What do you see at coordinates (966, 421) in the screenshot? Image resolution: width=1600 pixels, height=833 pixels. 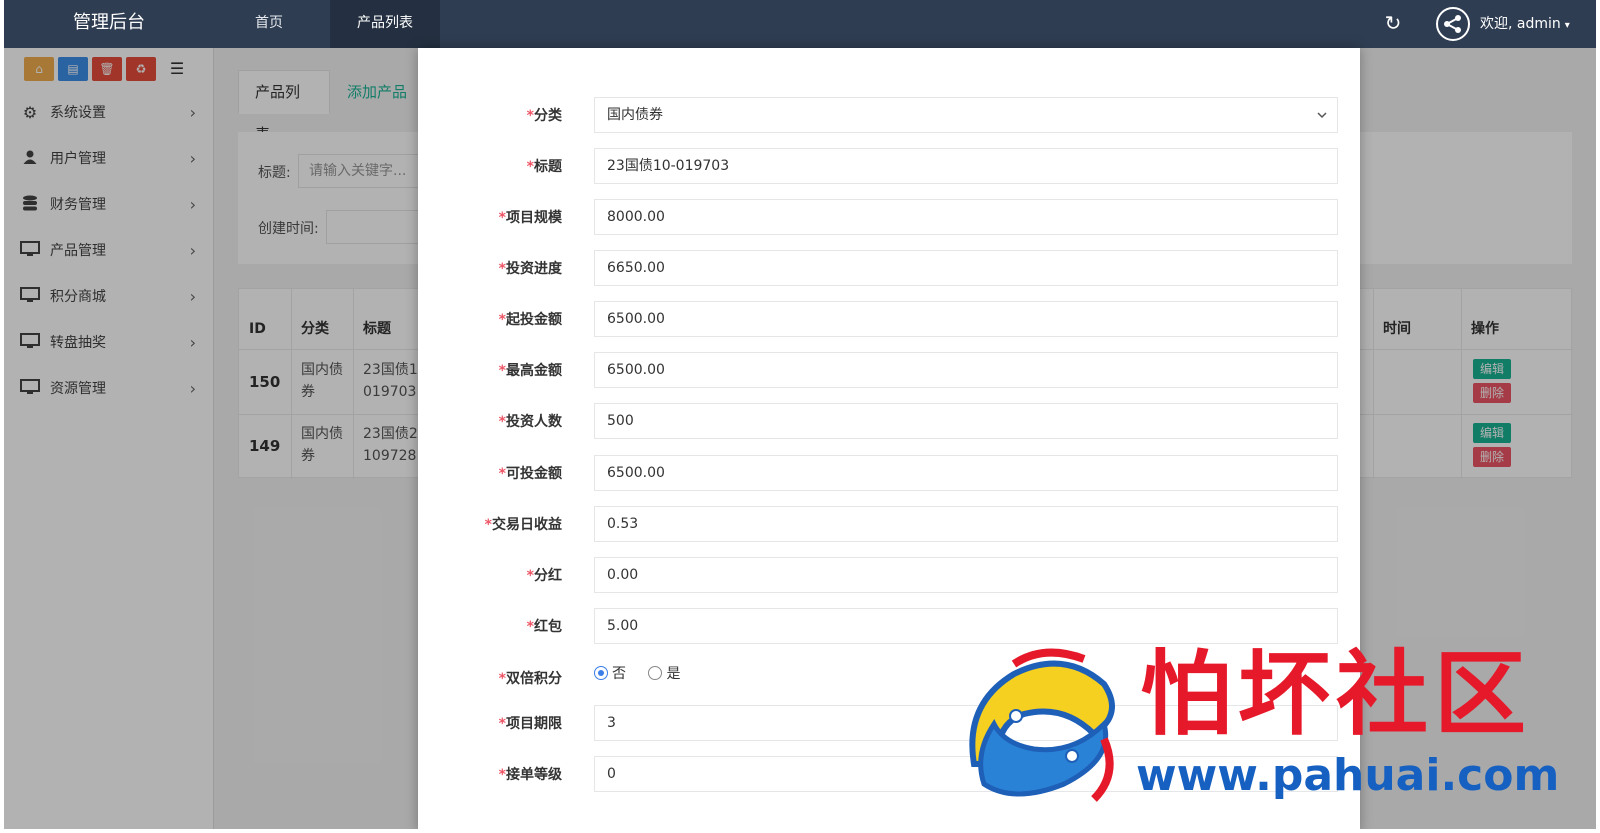 I see `investors-input: 500` at bounding box center [966, 421].